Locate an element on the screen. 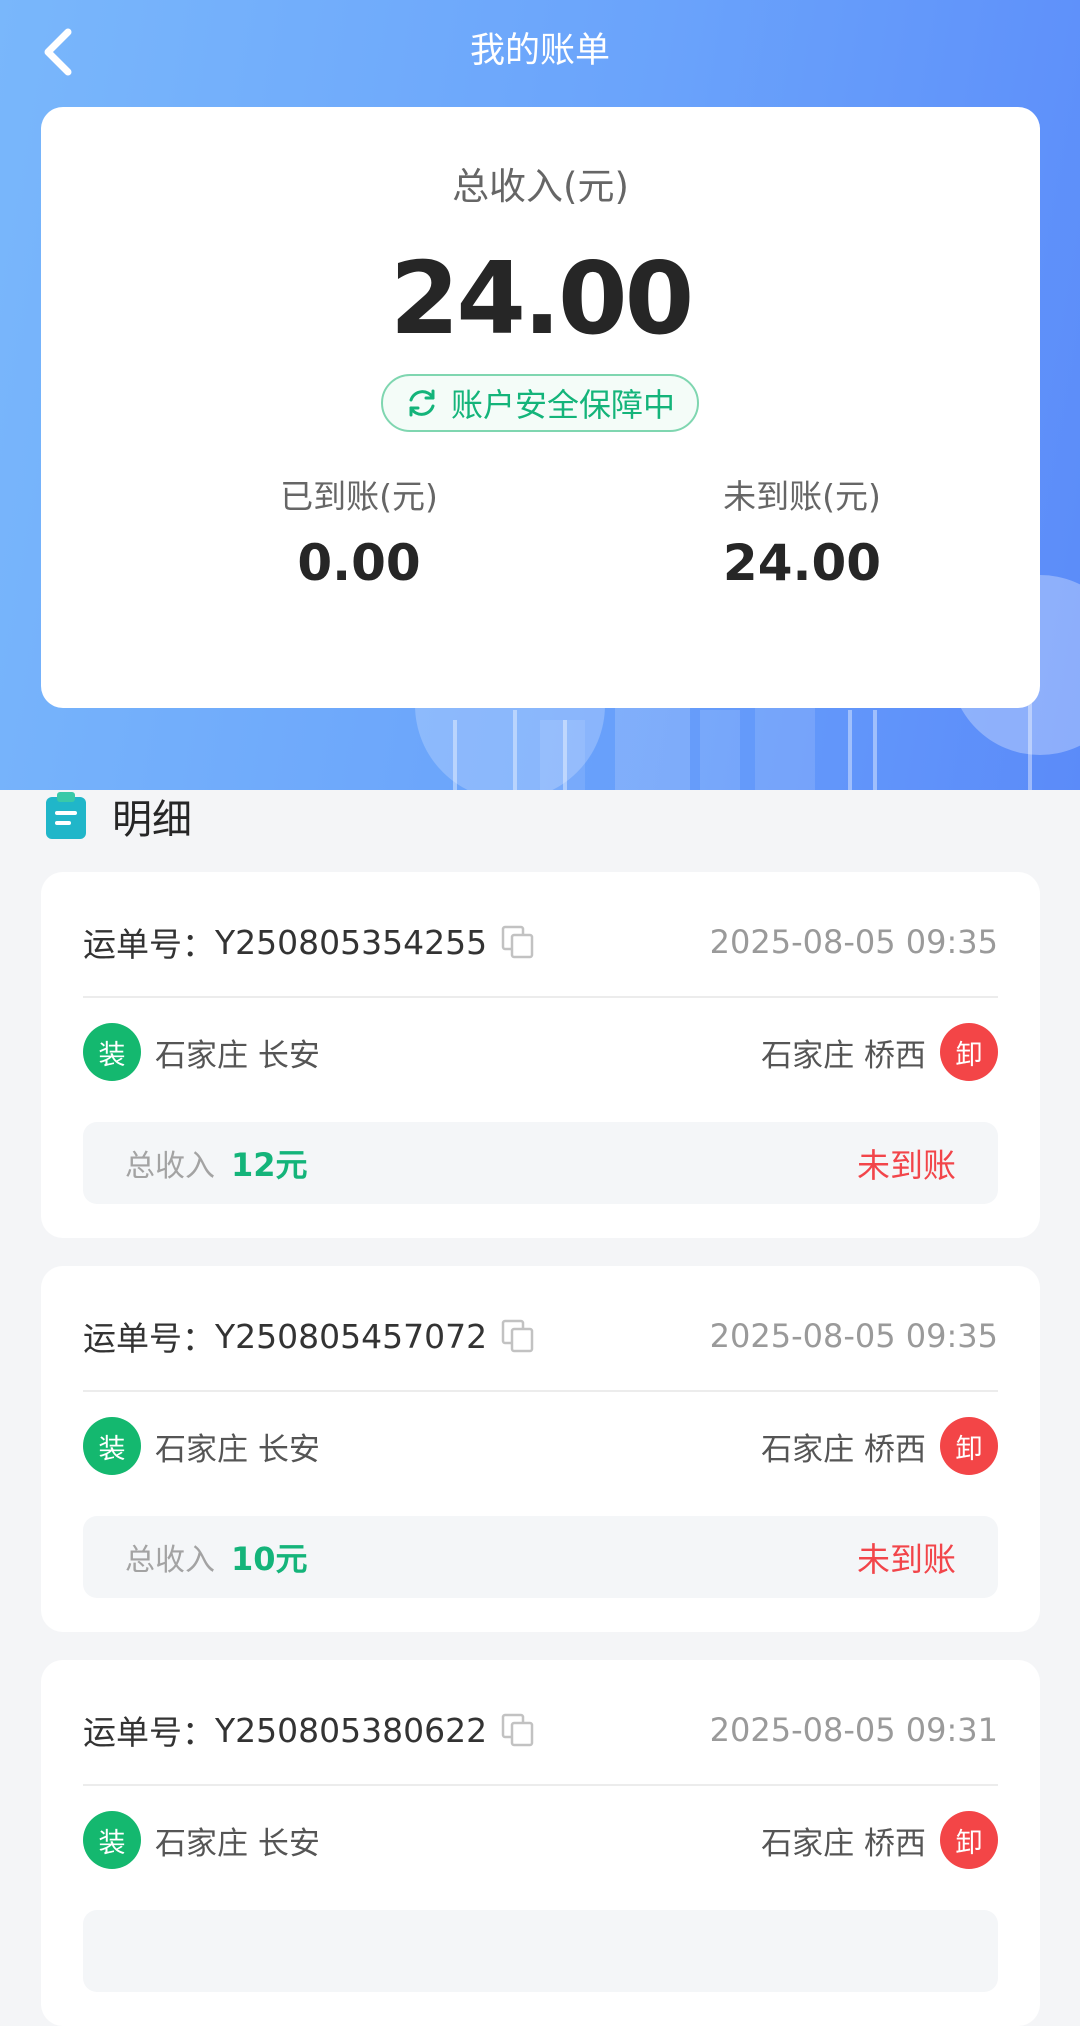 This screenshot has height=2026, width=1080. security-badge: 账户安全保障中 is located at coordinates (540, 403).